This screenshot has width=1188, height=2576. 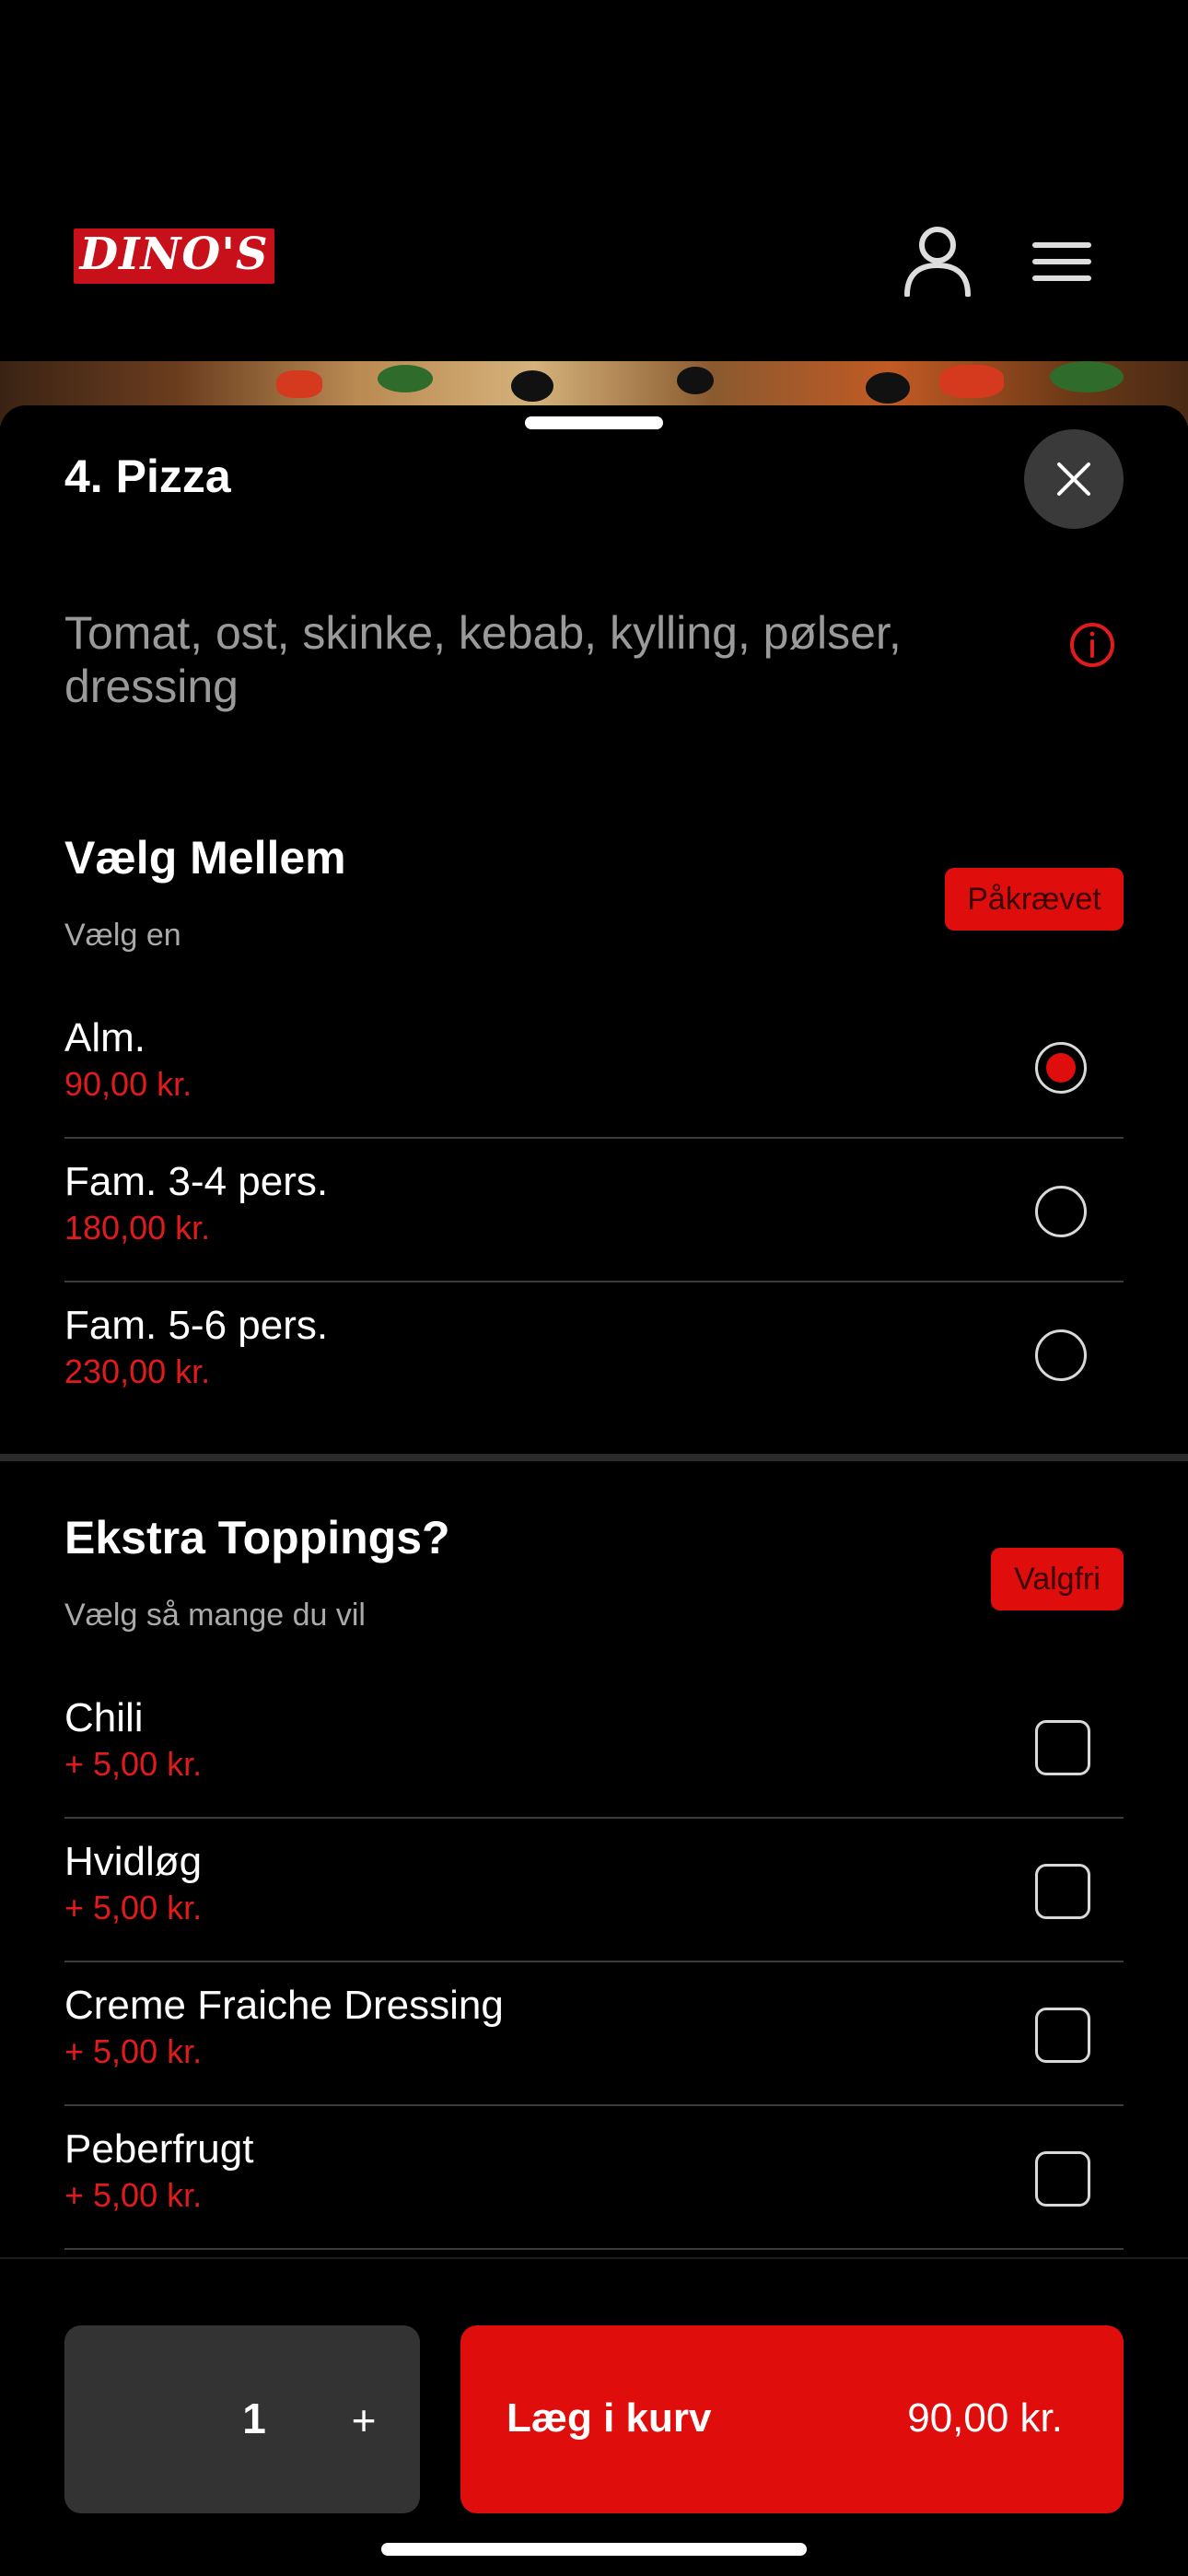 I want to click on size-option-row: Alm. 90,00 kr., so click(x=594, y=1067).